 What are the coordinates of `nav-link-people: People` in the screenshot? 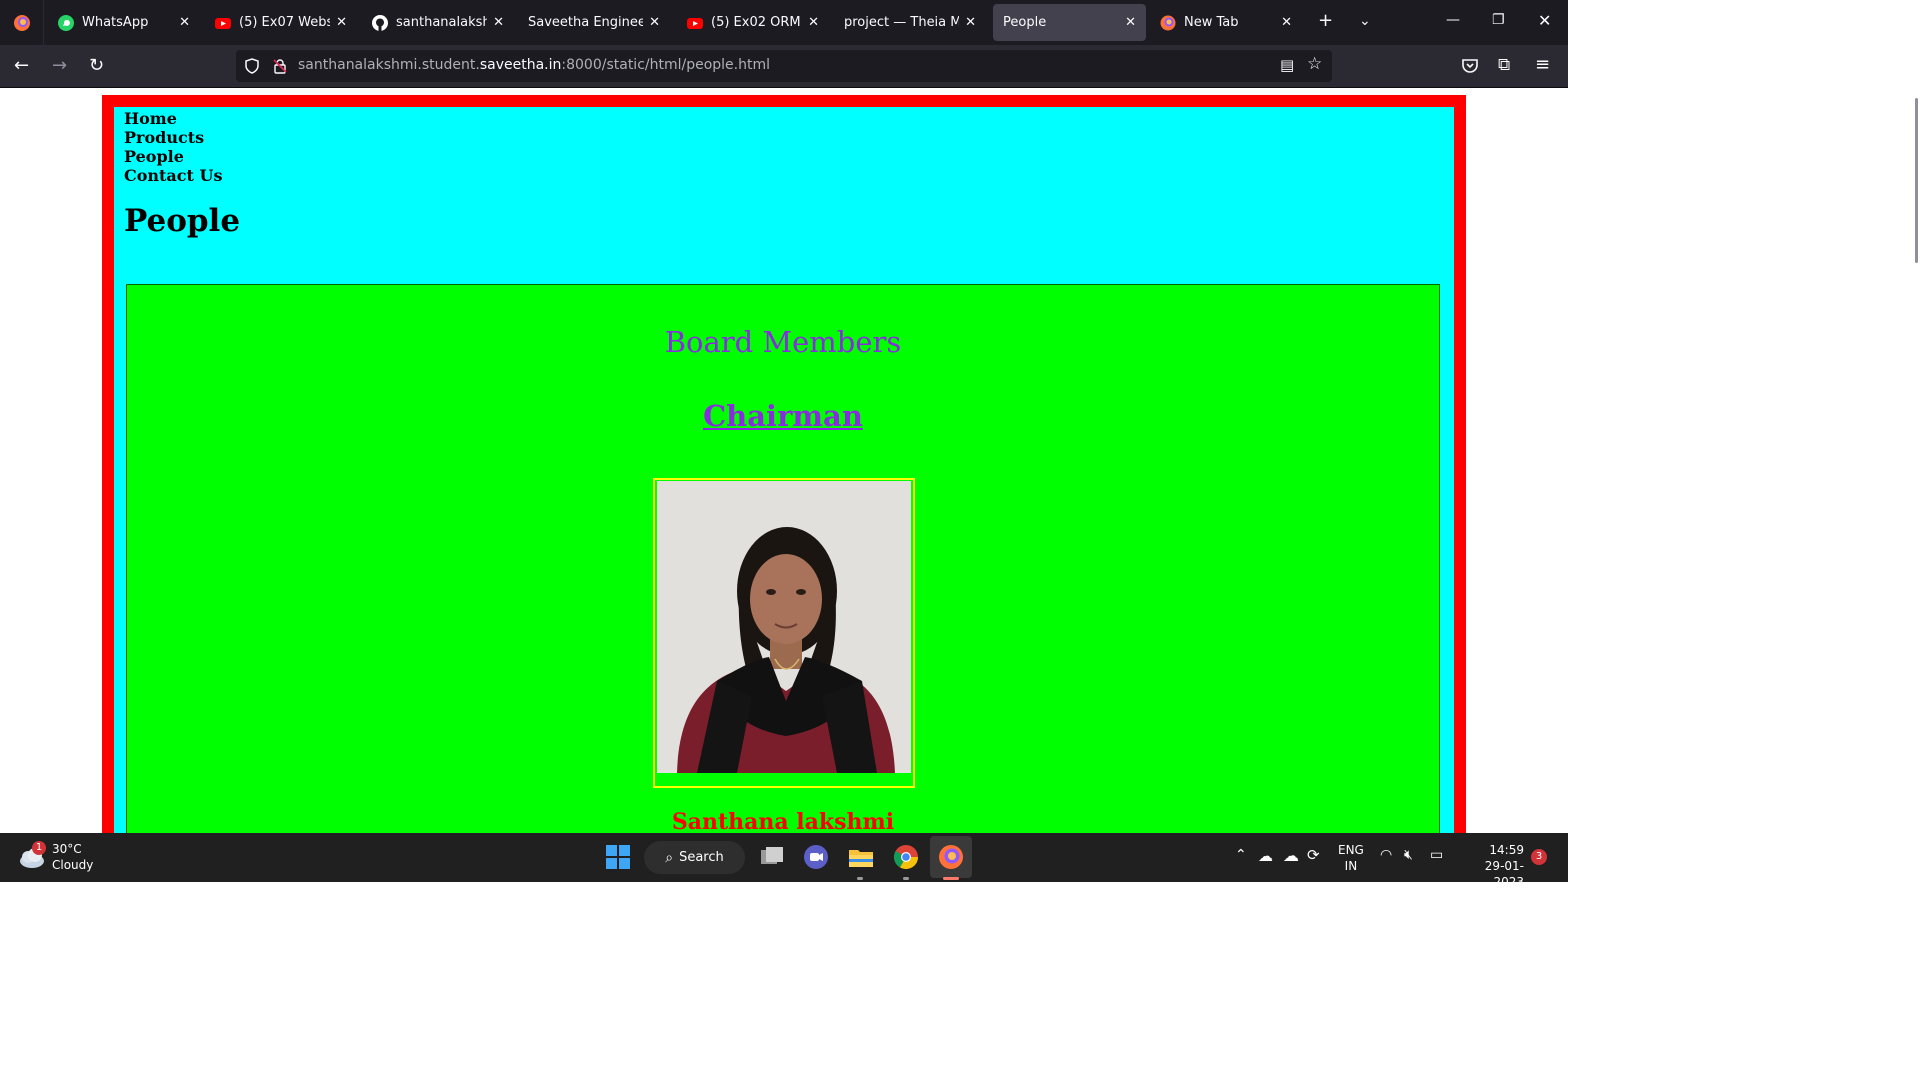 It's located at (173, 156).